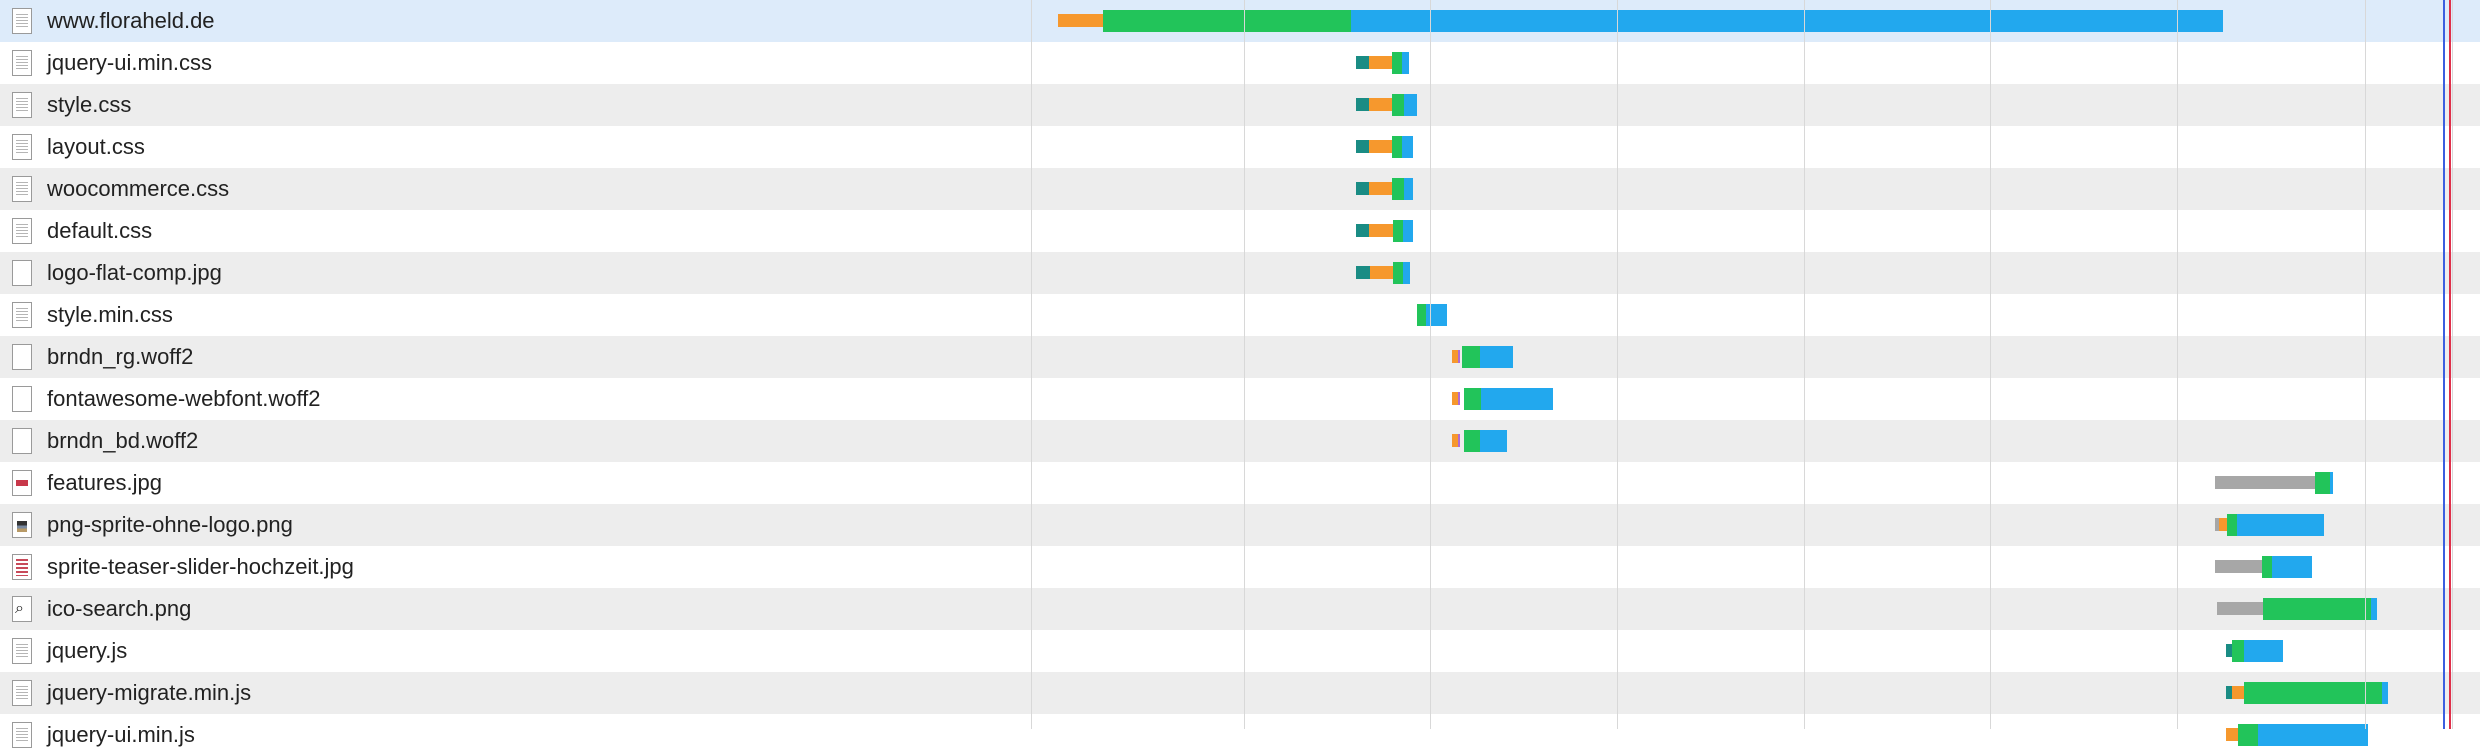 This screenshot has width=2480, height=756. Describe the element at coordinates (200, 566) in the screenshot. I see `request-name: sprite-teaser-slider-hochzeit.jpg` at that location.